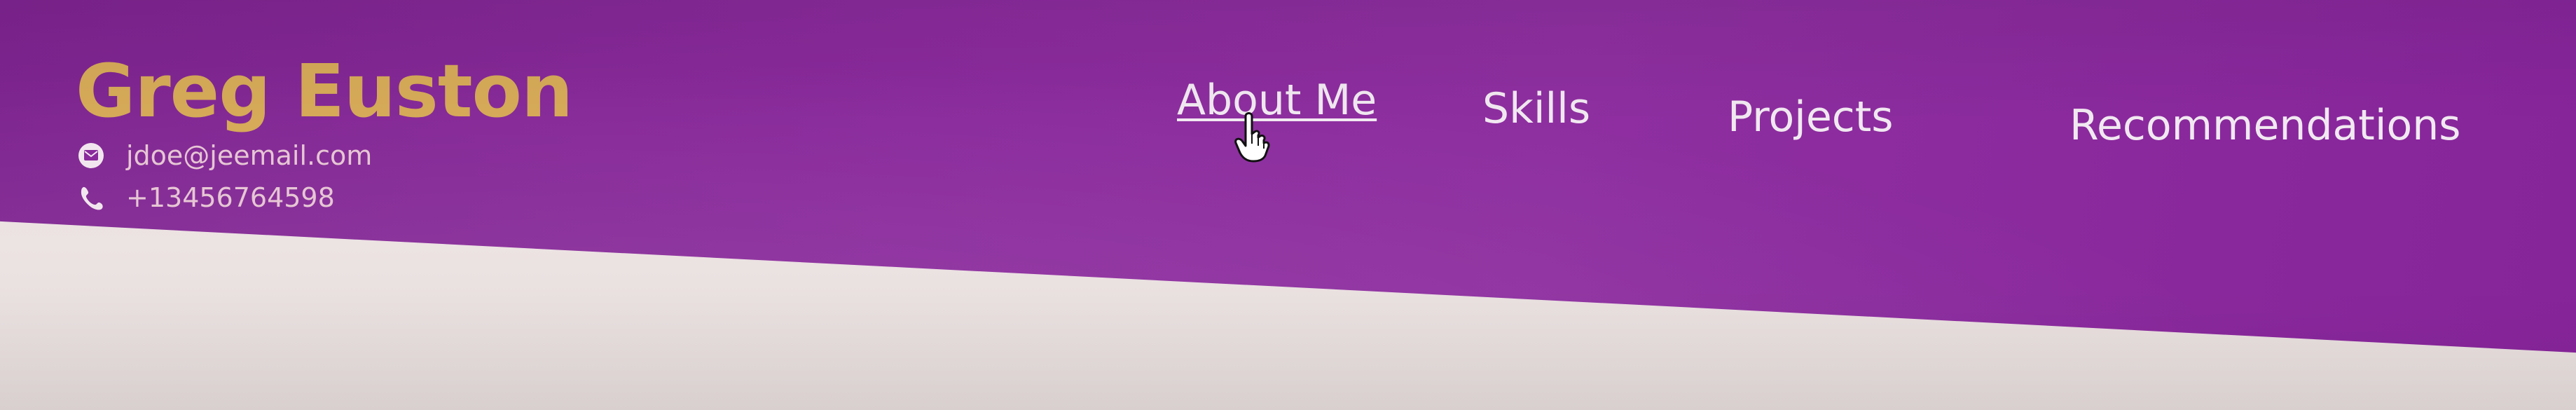  I want to click on phone-text: +13456764598, so click(230, 197).